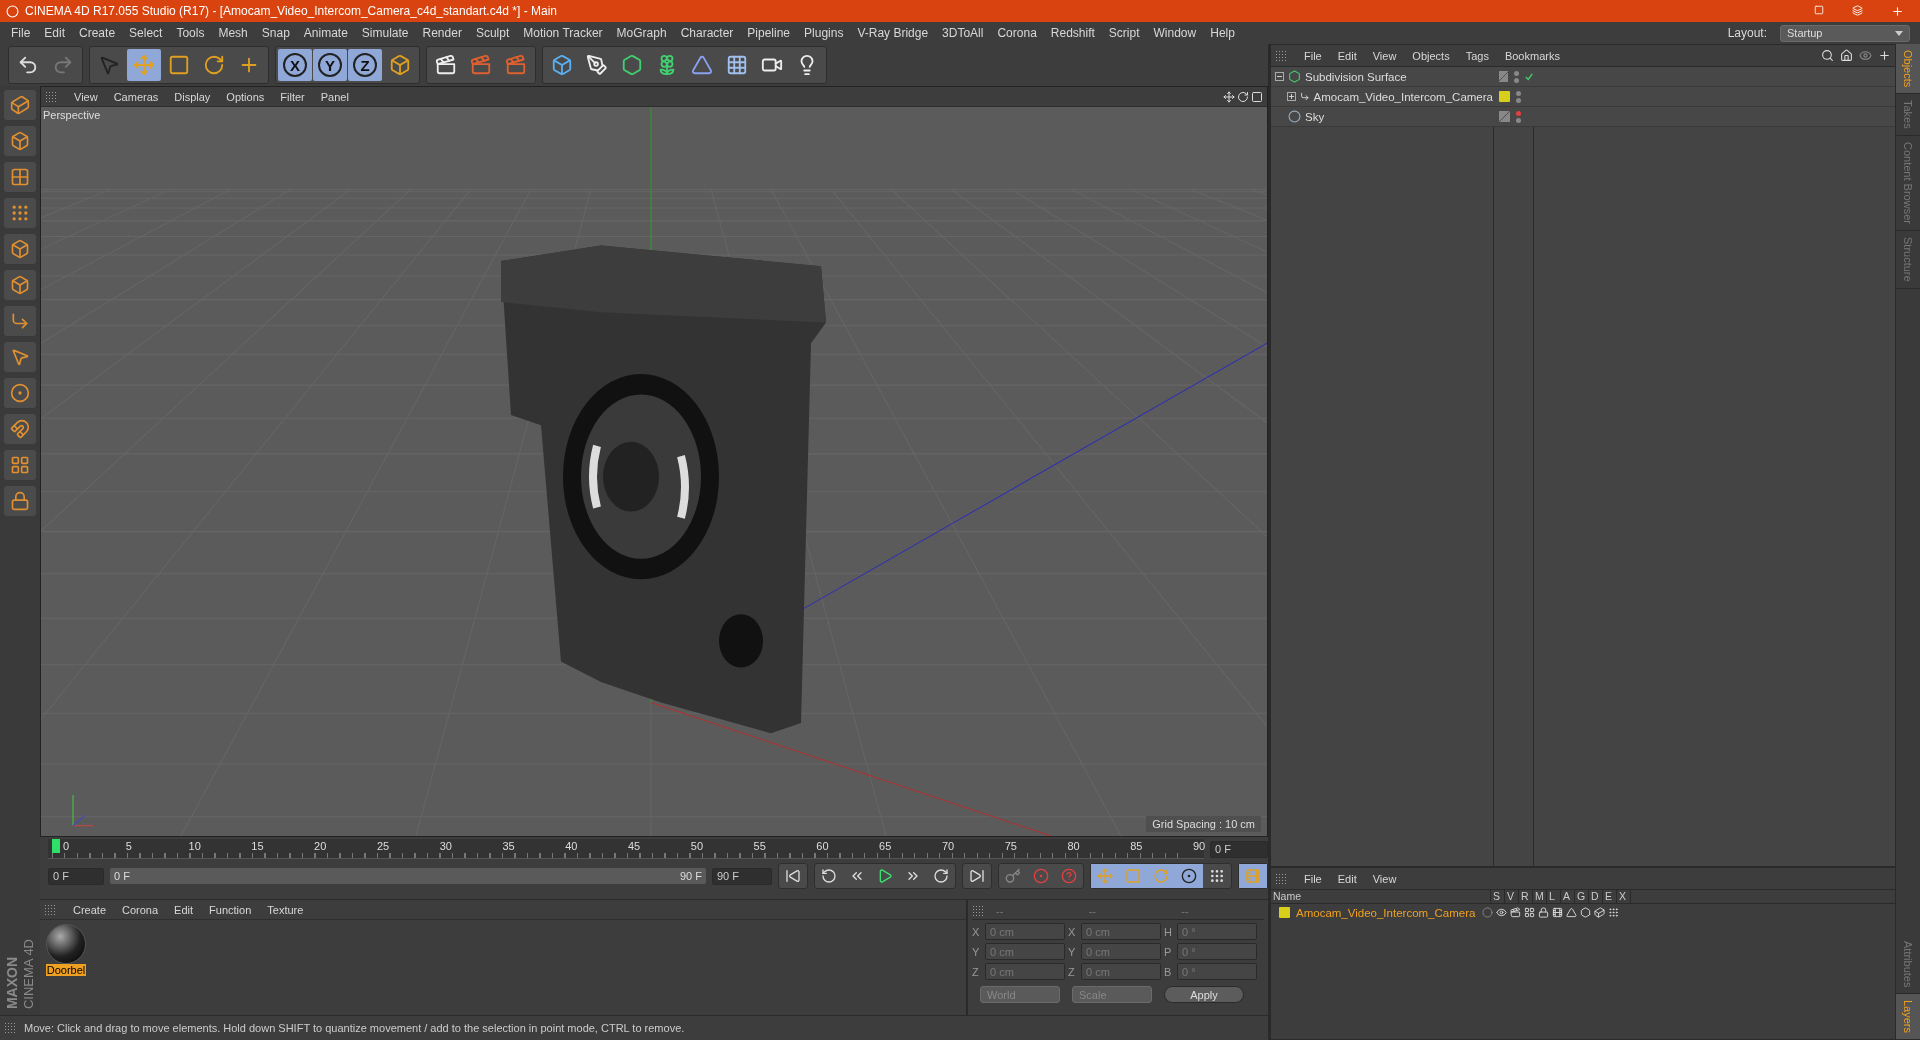 This screenshot has width=1920, height=1040. What do you see at coordinates (140, 909) in the screenshot?
I see `material-menu-item: Corona` at bounding box center [140, 909].